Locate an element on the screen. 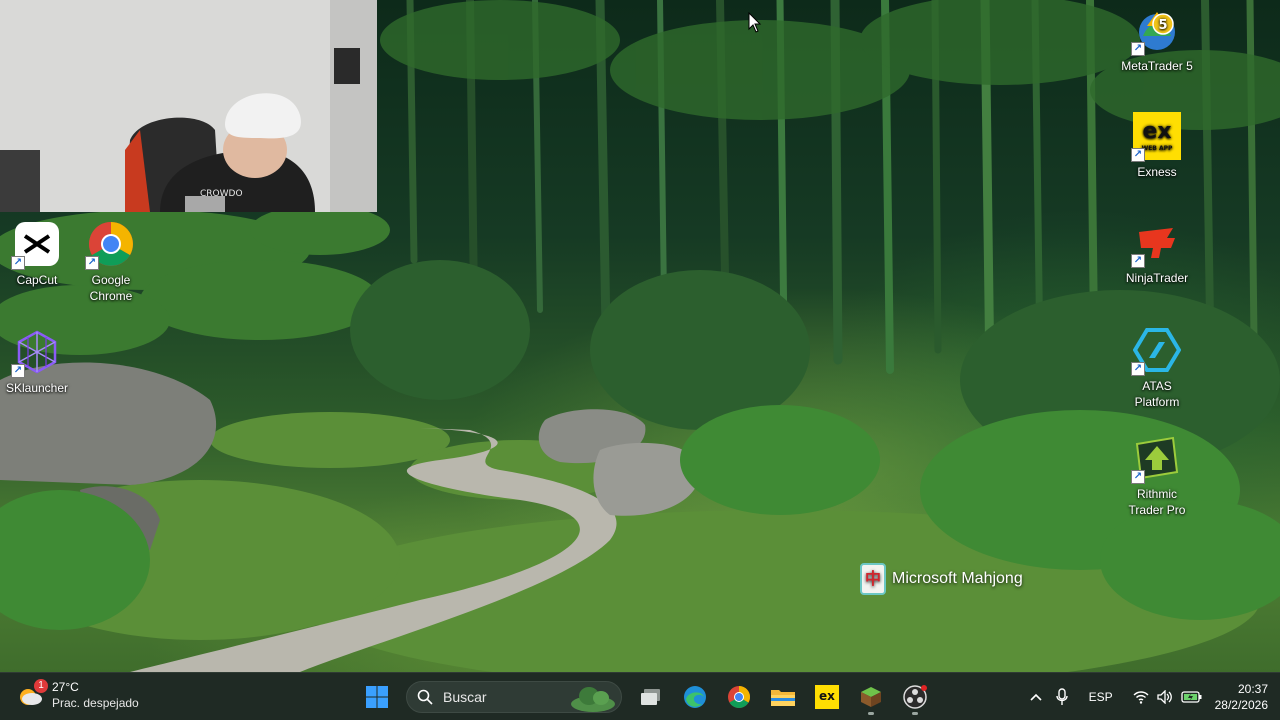  taskbar-edge-button is located at coordinates (695, 697).